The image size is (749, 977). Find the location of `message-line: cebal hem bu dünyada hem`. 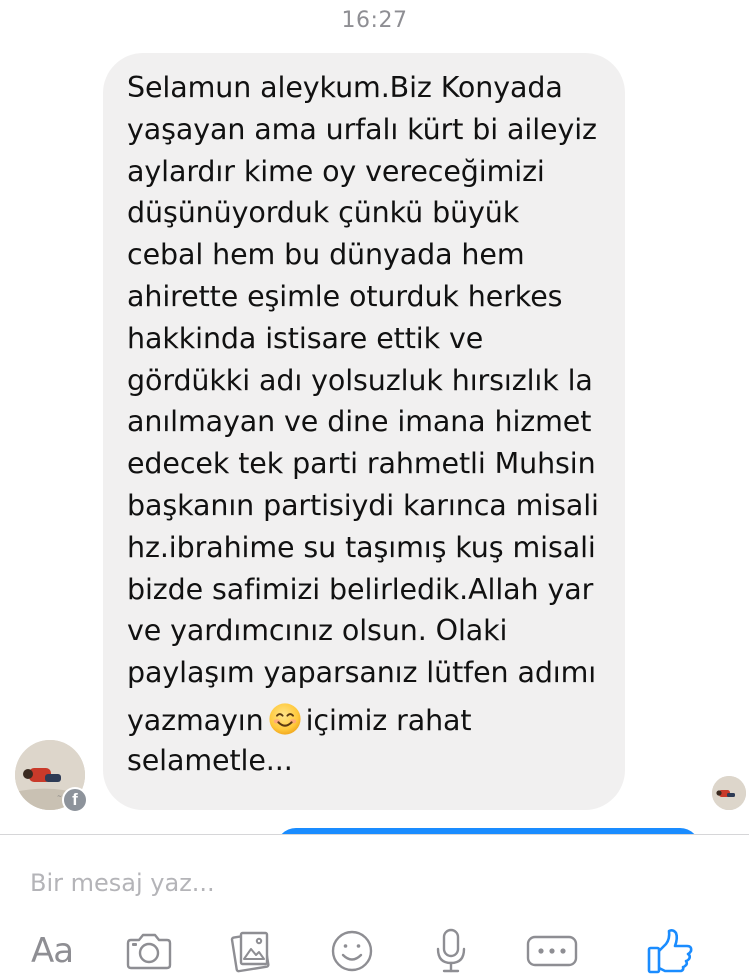

message-line: cebal hem bu dünyada hem is located at coordinates (326, 255).